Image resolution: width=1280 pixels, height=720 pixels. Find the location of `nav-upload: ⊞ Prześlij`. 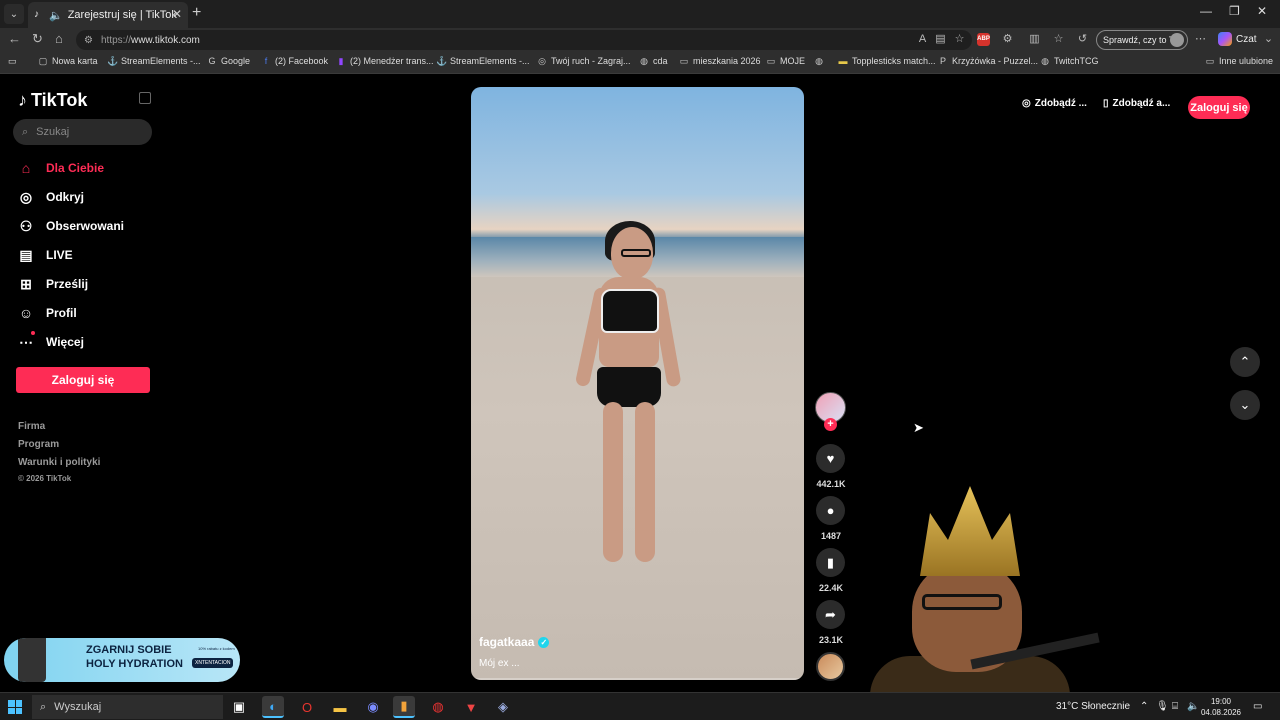

nav-upload: ⊞ Prześlij is located at coordinates (53, 284).